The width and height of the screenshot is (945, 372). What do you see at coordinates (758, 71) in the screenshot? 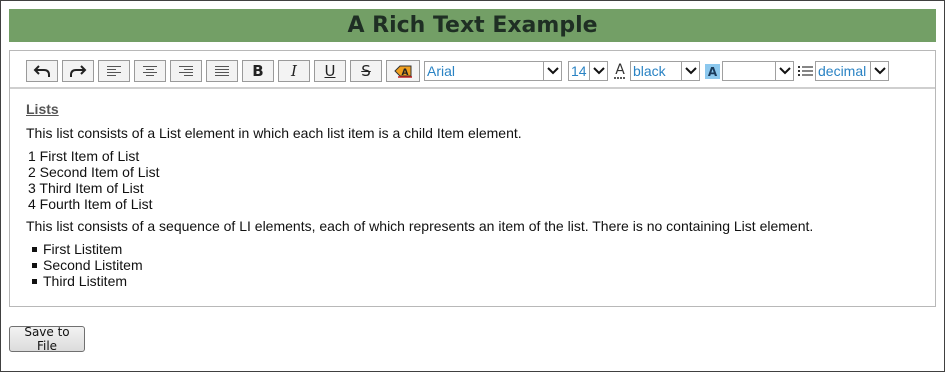
I see `highlight-color-select` at bounding box center [758, 71].